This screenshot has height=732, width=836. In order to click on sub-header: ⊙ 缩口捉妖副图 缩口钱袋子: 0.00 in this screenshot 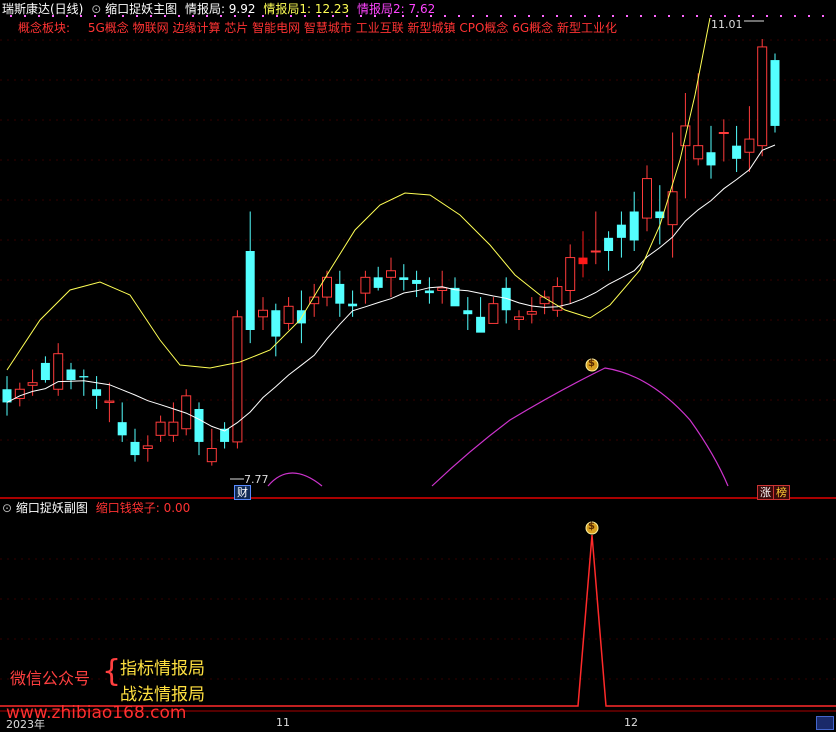, I will do `click(96, 508)`.